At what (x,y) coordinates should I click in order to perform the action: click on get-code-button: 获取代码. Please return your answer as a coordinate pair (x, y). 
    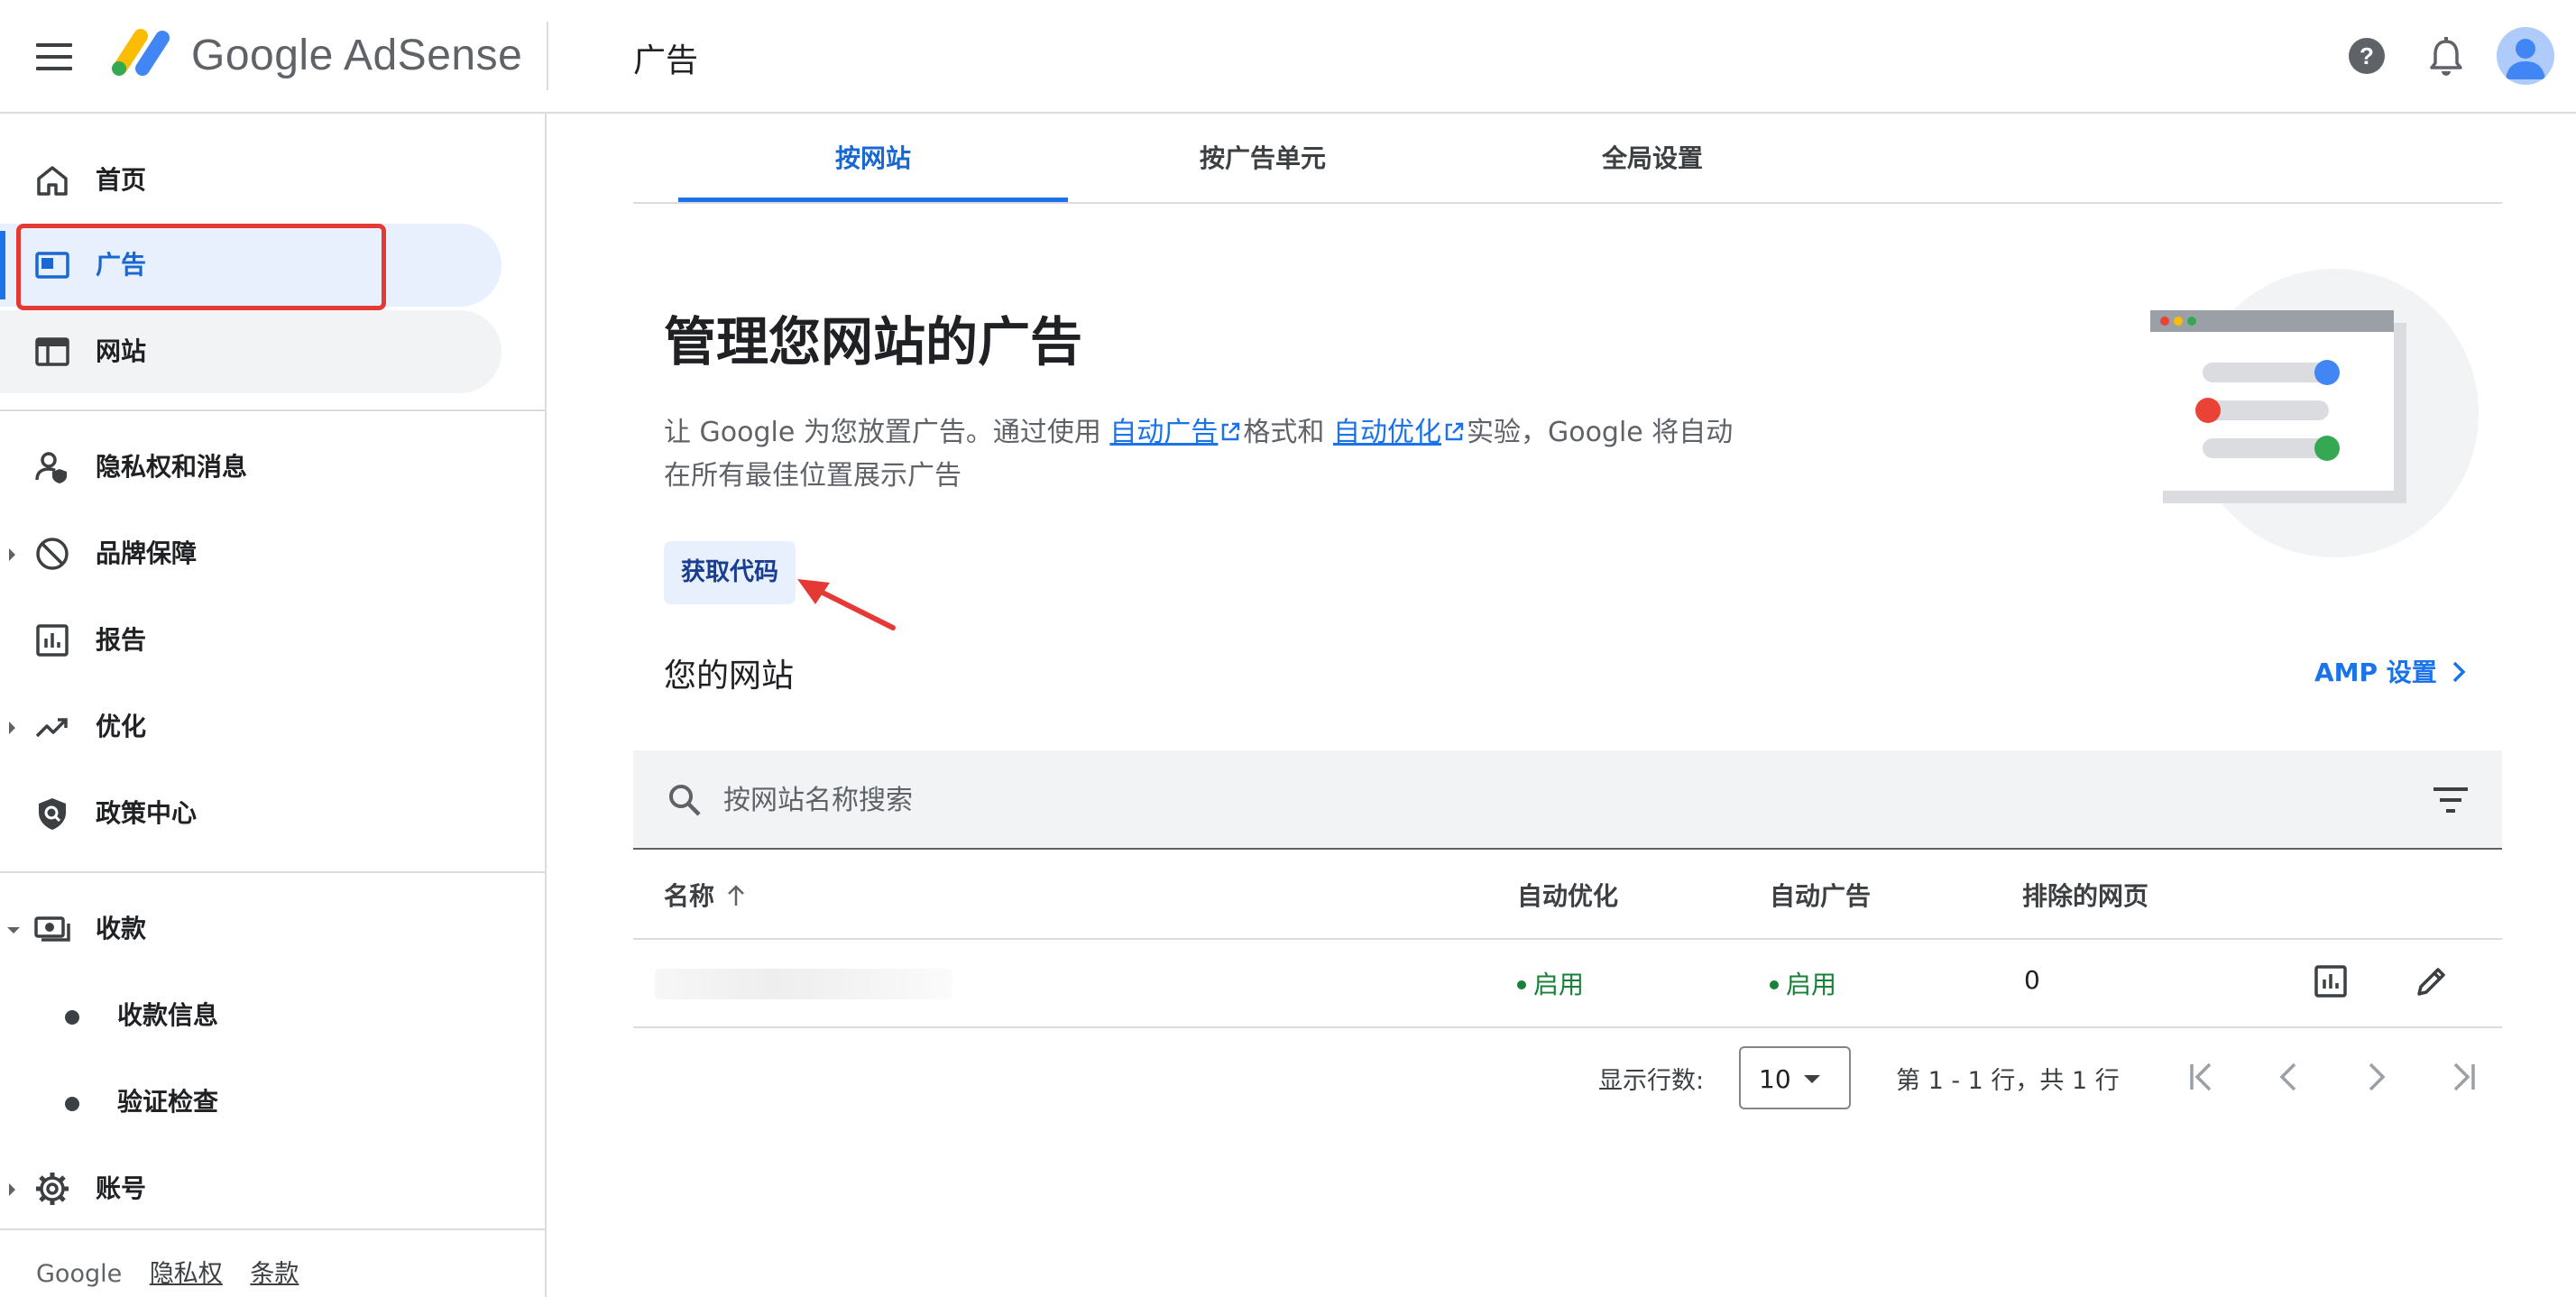
    Looking at the image, I should click on (730, 572).